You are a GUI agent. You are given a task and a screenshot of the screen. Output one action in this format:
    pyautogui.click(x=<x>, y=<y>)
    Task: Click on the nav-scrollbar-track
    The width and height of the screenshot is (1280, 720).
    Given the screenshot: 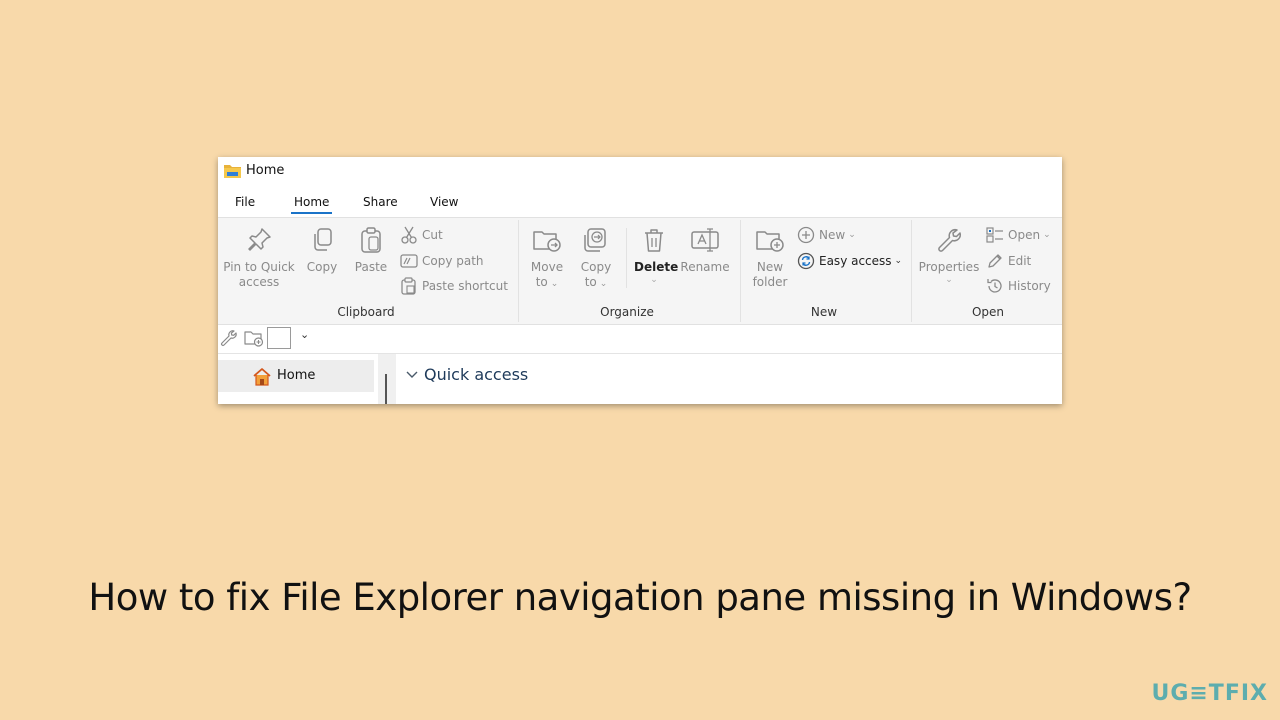 What is the action you would take?
    pyautogui.click(x=387, y=379)
    